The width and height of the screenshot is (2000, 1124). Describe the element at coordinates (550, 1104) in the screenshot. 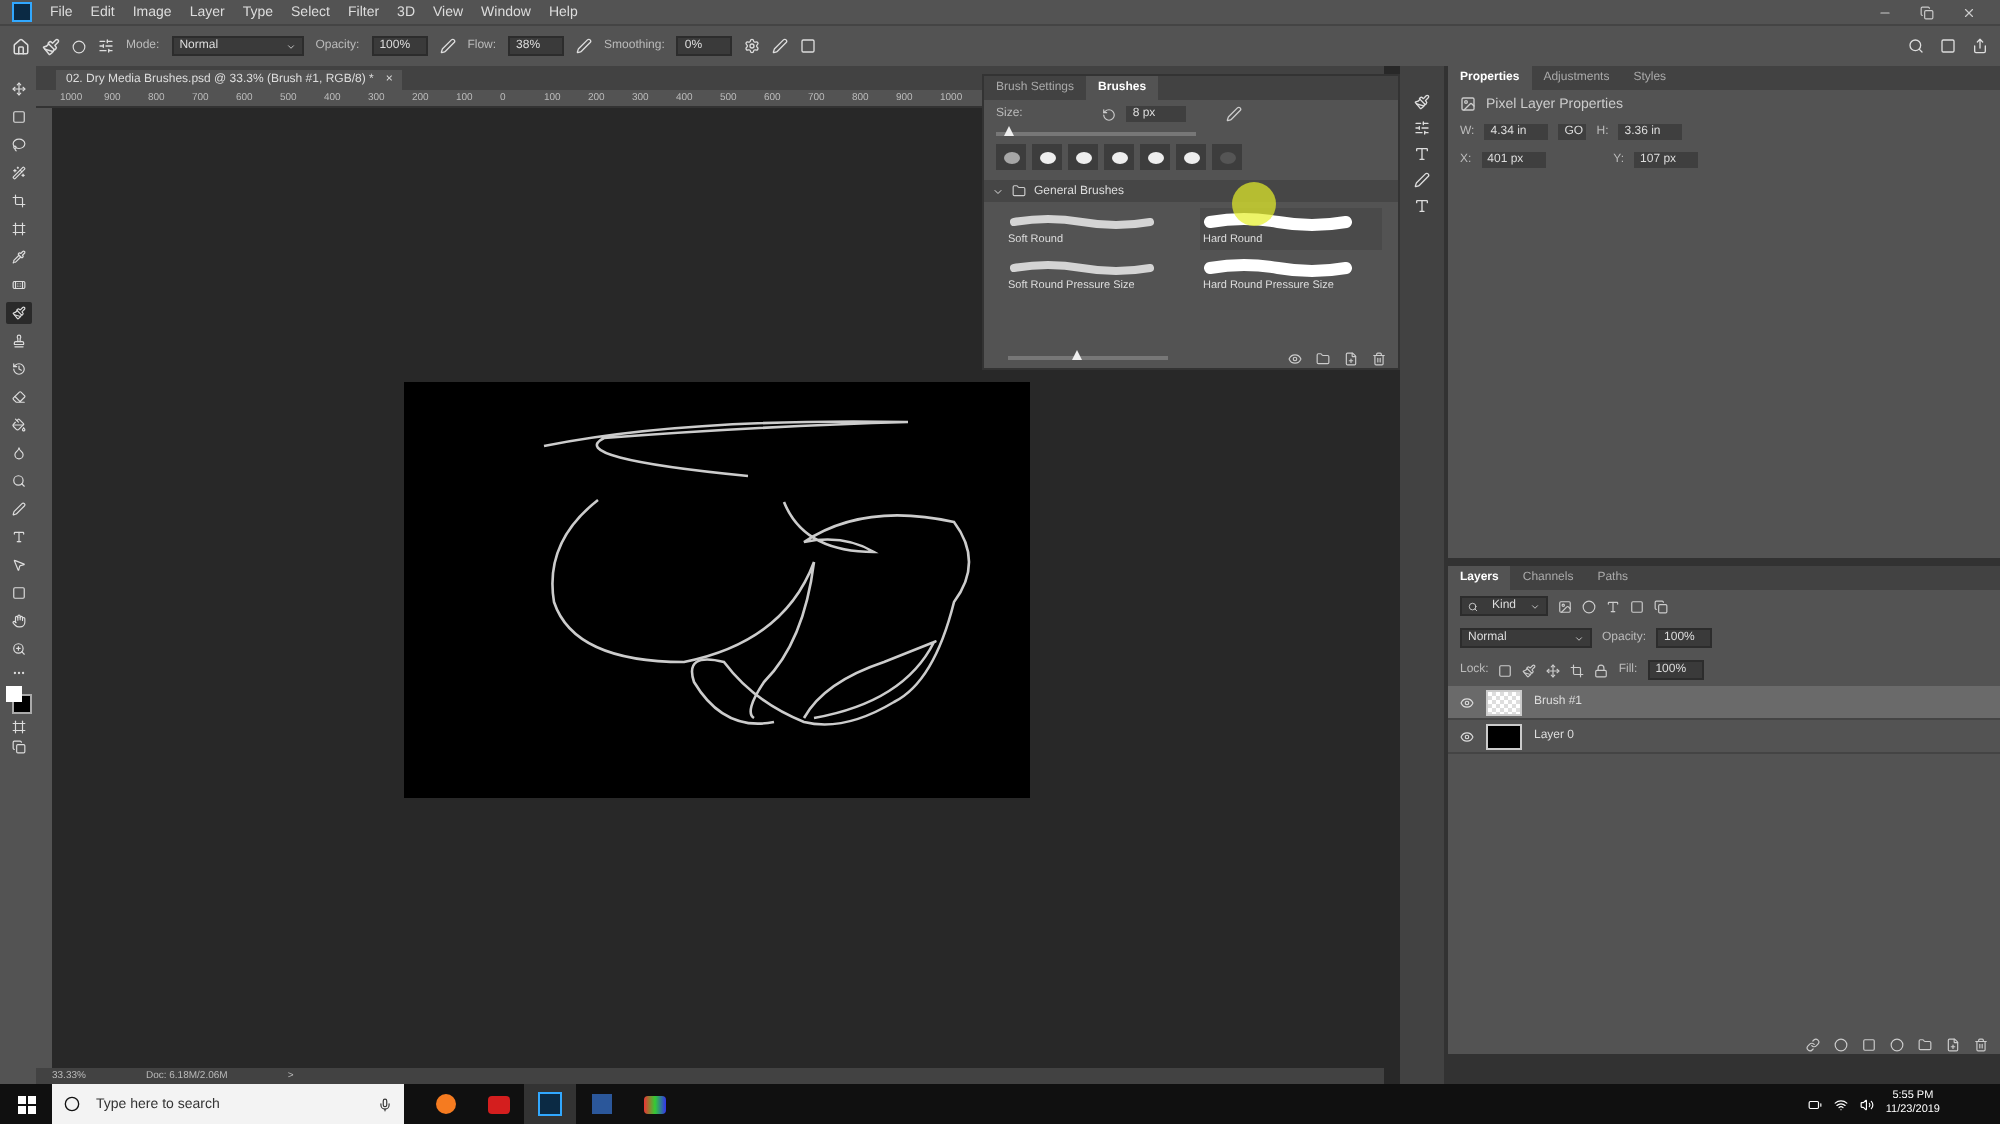

I see `taskbar-app-icon` at that location.